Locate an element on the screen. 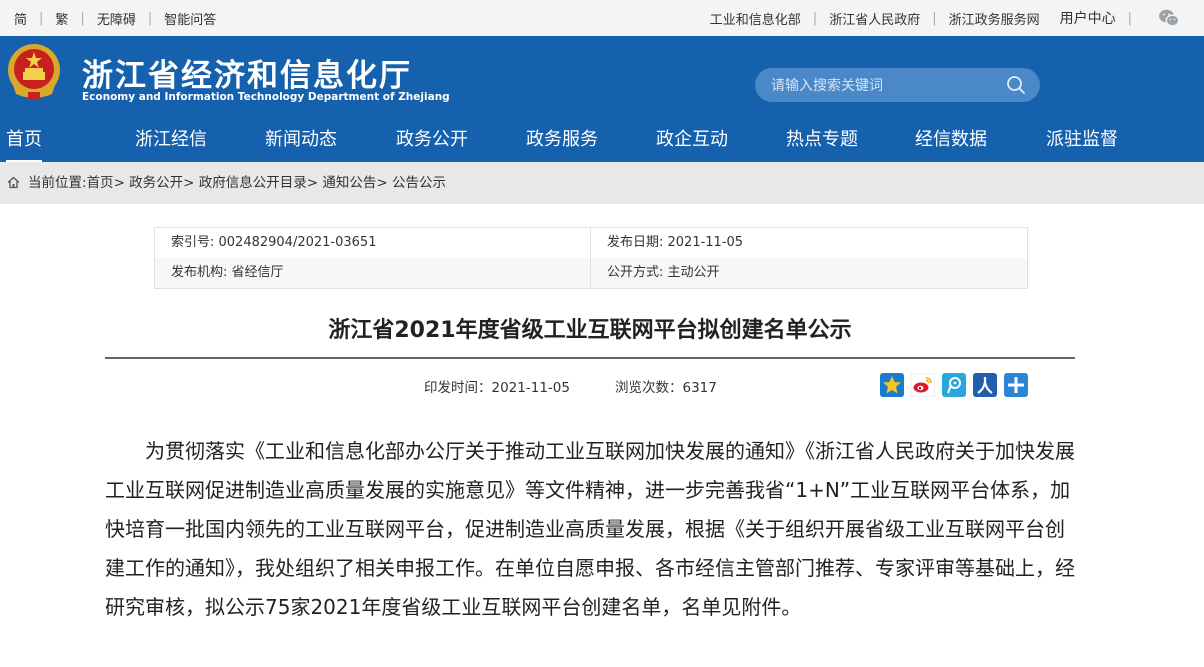  issued-time: 印发时间：2021-11-05 is located at coordinates (497, 388).